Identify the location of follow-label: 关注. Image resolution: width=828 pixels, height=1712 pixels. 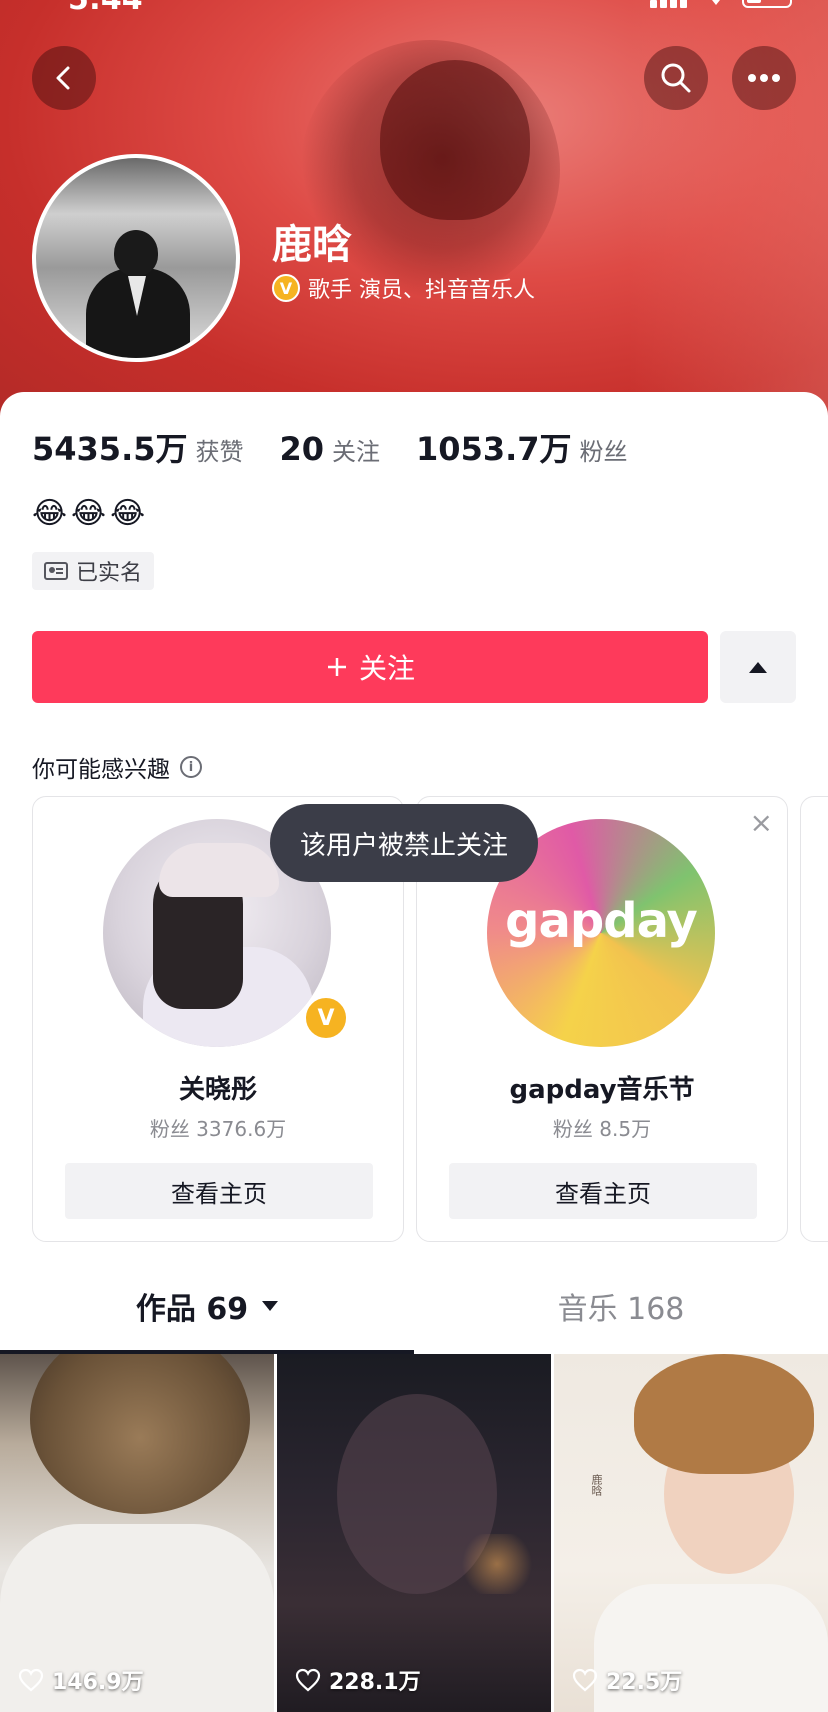
(386, 668).